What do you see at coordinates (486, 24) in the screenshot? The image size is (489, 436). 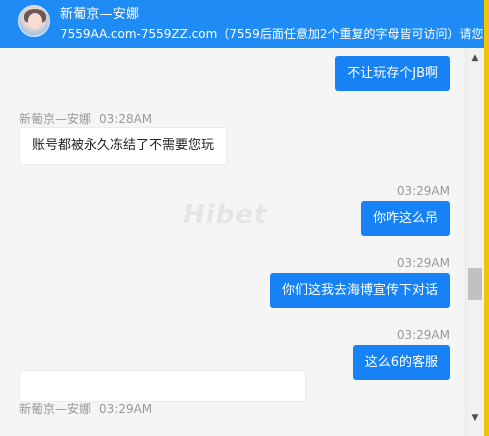 I see `header-edge` at bounding box center [486, 24].